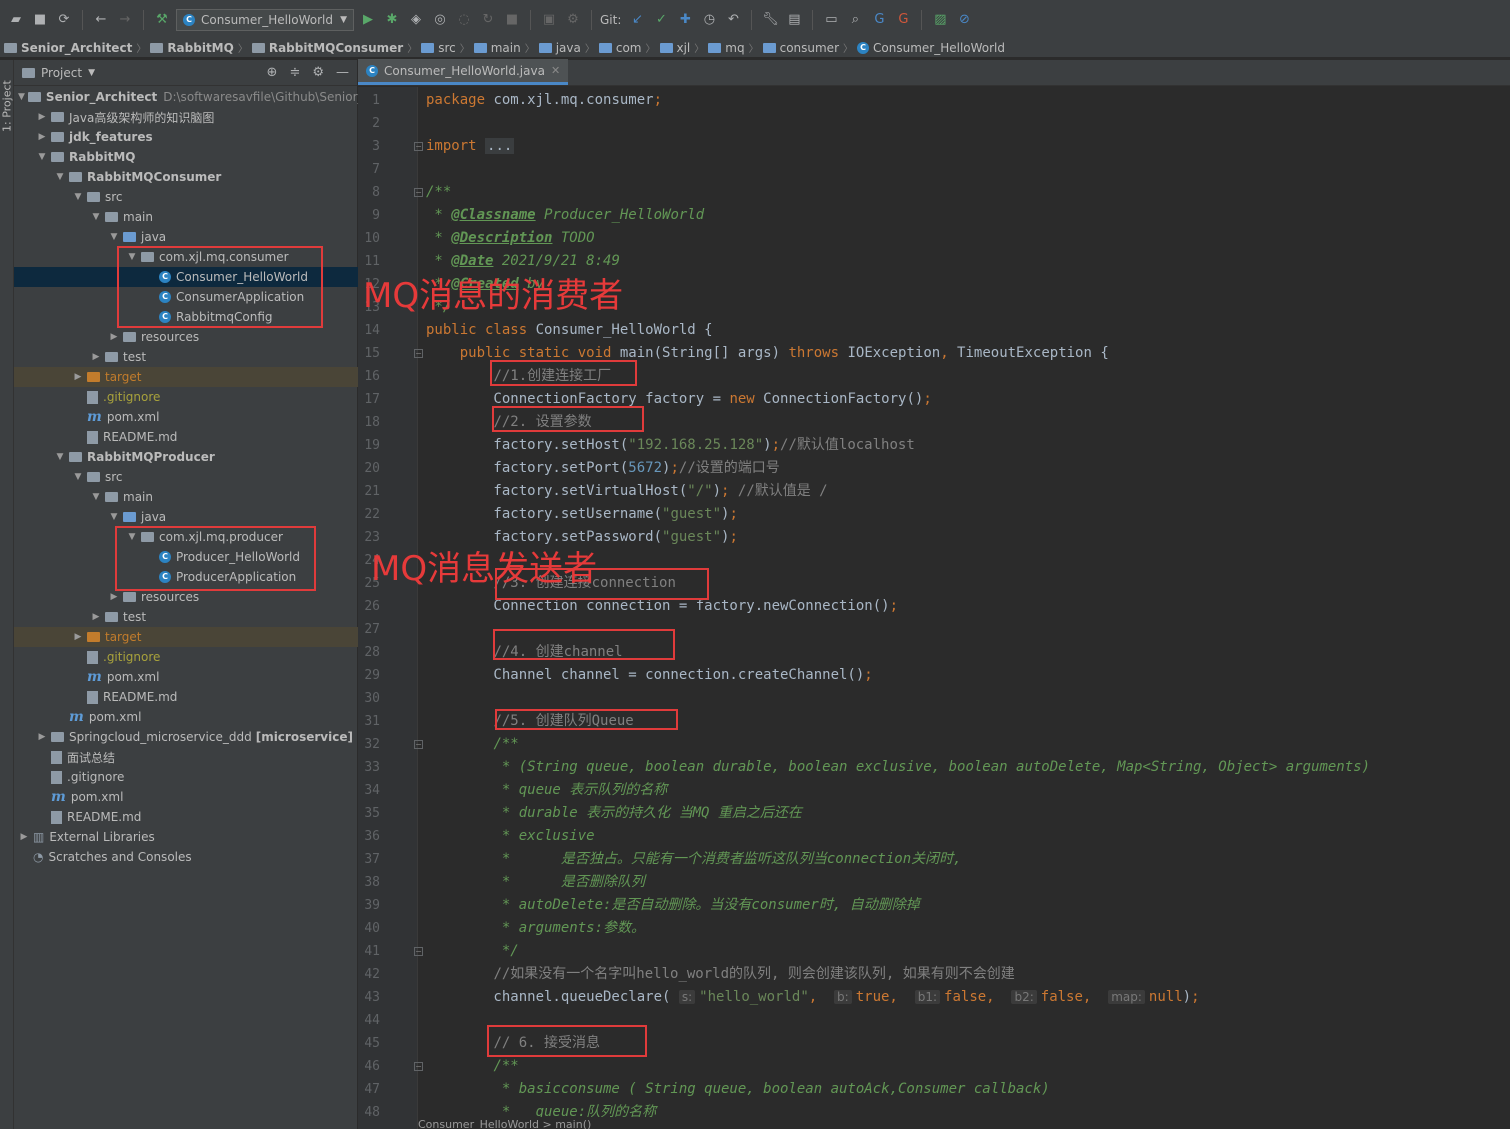 The width and height of the screenshot is (1510, 1129). What do you see at coordinates (186, 137) in the screenshot?
I see `tree-item: ▶ jdk_features` at bounding box center [186, 137].